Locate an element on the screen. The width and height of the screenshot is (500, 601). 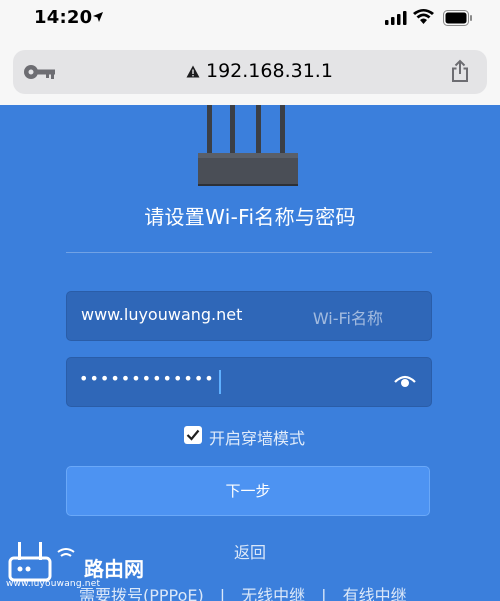
warning-icon is located at coordinates (193, 71).